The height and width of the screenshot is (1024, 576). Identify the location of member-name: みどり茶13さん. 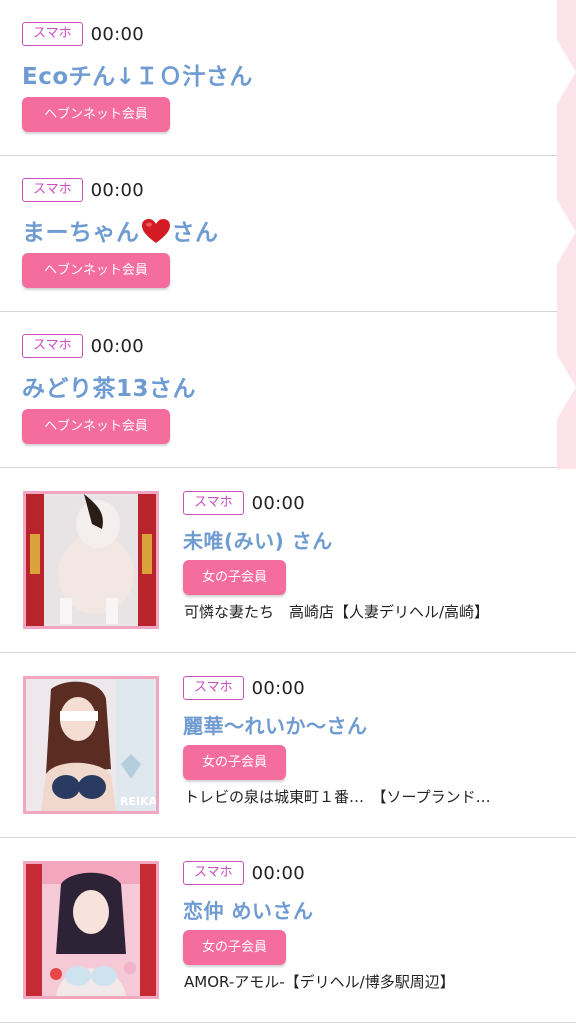
(109, 386).